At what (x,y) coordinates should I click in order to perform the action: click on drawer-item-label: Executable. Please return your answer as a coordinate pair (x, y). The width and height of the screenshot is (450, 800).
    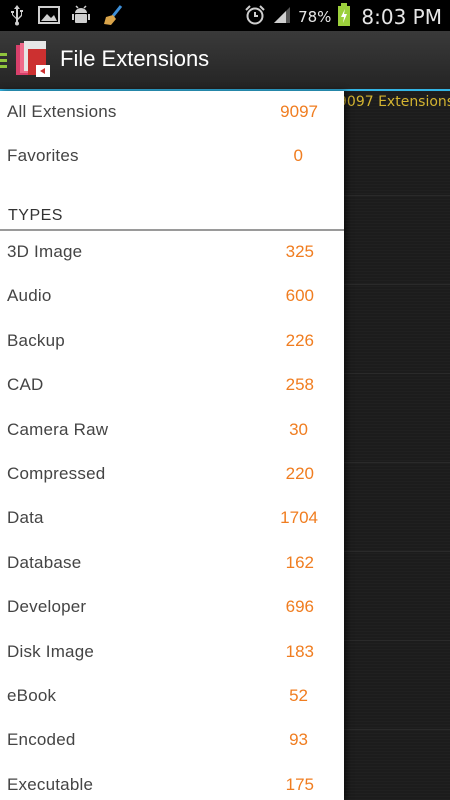
    Looking at the image, I should click on (50, 784).